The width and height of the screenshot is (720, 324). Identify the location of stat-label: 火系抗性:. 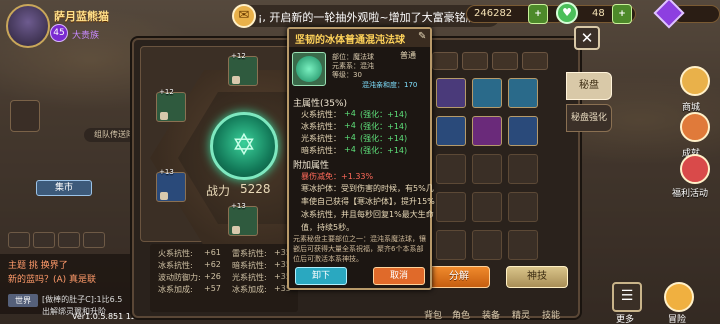
(175, 253).